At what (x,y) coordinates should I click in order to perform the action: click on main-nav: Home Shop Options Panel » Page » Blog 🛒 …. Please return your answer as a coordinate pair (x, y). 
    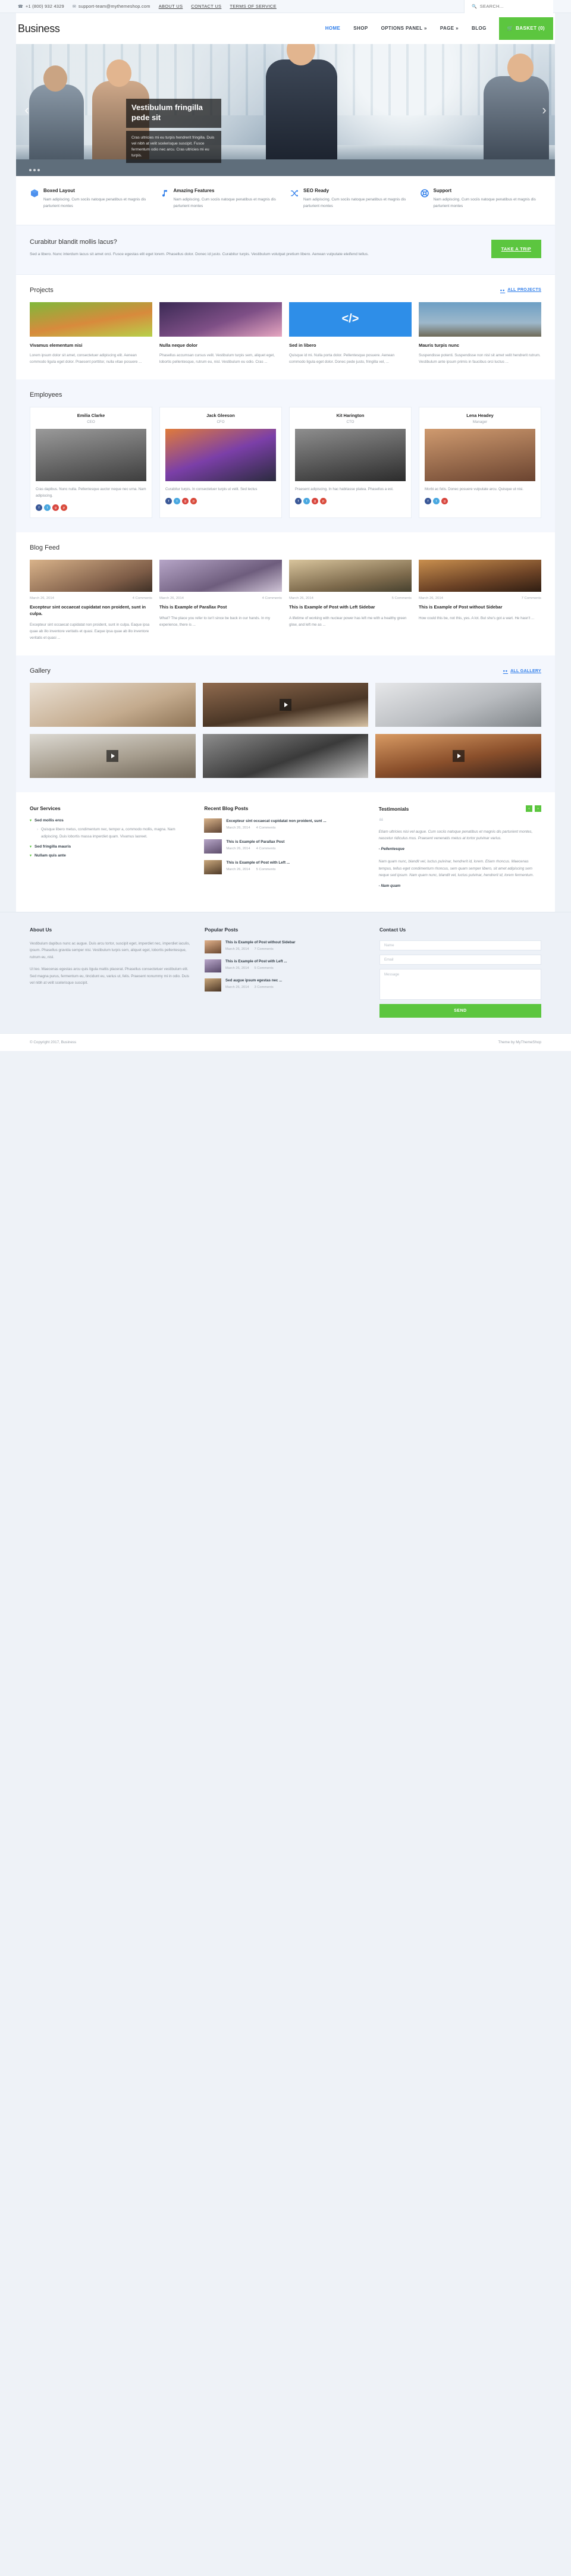
    Looking at the image, I should click on (436, 28).